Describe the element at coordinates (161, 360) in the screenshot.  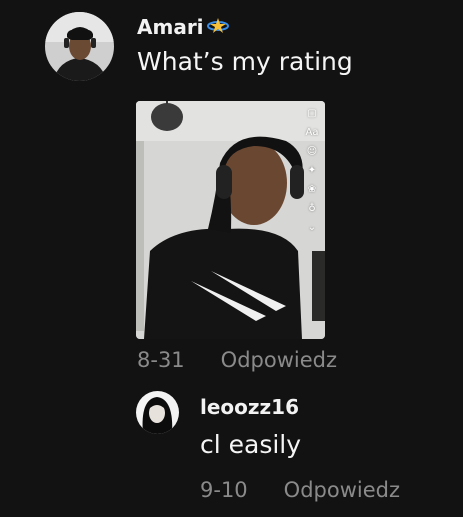
I see `comment-date: 8-31` at that location.